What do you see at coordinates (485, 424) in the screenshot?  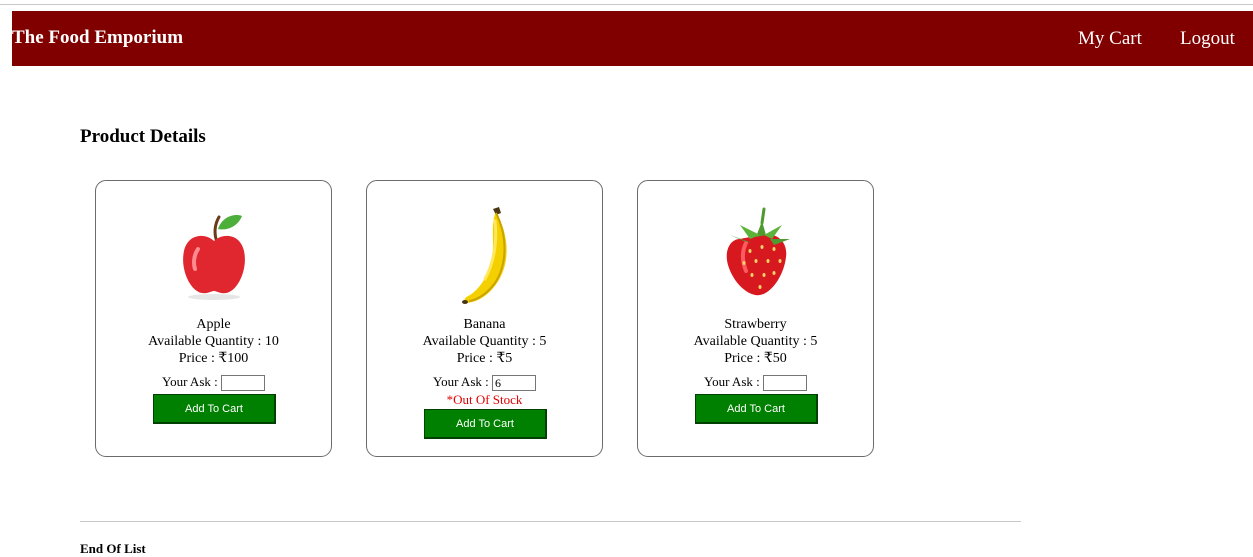 I see `add-to-cart-button-banana: Add To Cart` at bounding box center [485, 424].